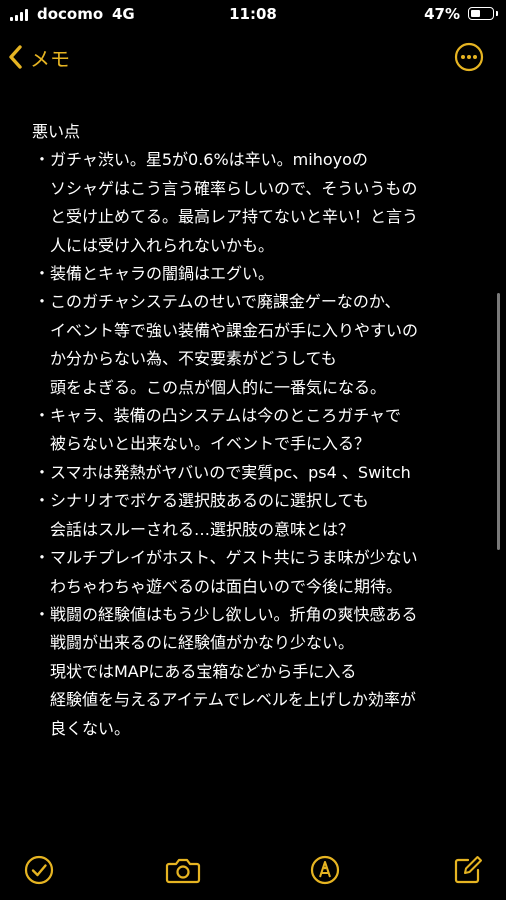 This screenshot has height=900, width=506. What do you see at coordinates (183, 870) in the screenshot?
I see `camera-icon` at bounding box center [183, 870].